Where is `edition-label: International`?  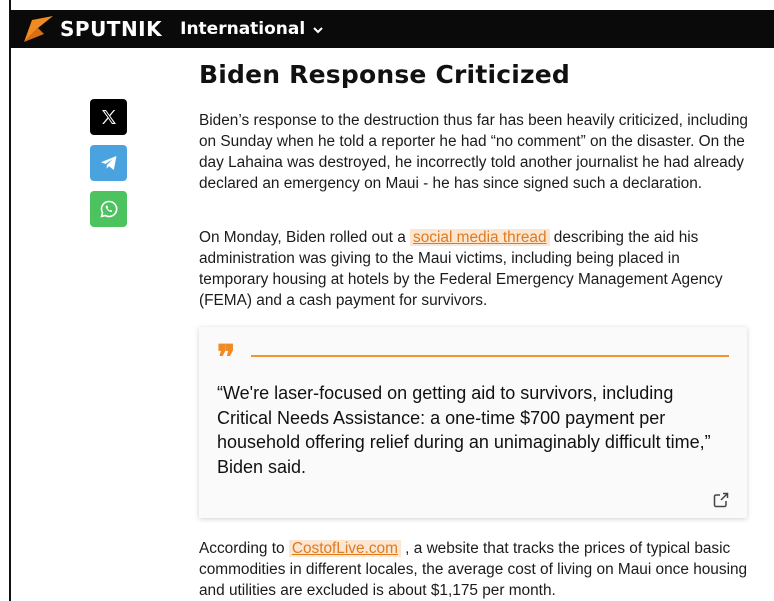 edition-label: International is located at coordinates (243, 29).